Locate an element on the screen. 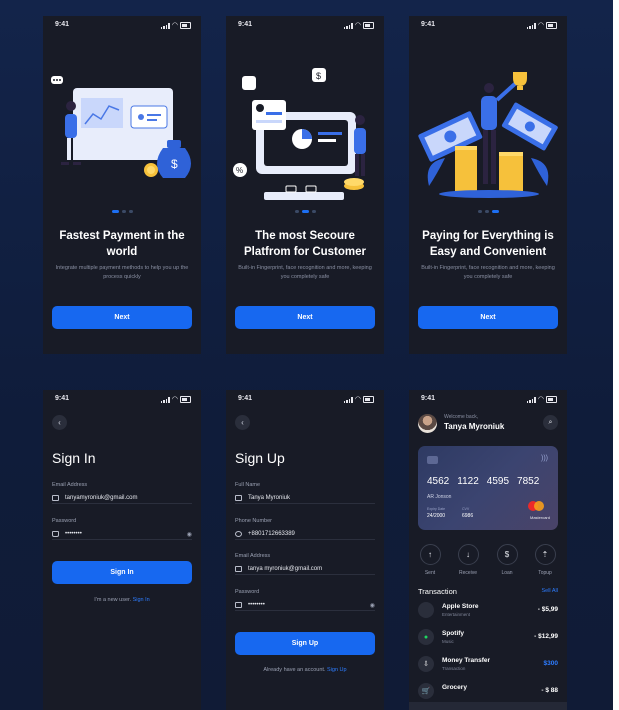 The height and width of the screenshot is (710, 619). email-value: tanya myroniuk@gmail.com is located at coordinates (285, 569).